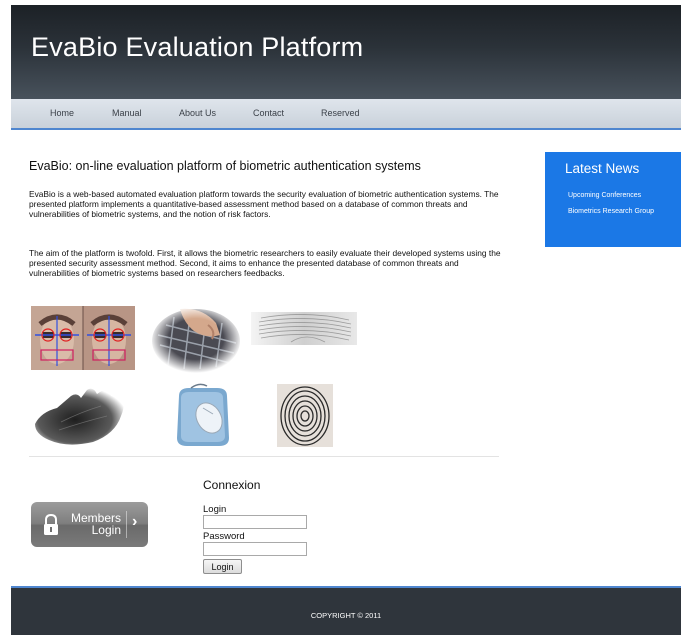  Describe the element at coordinates (127, 113) in the screenshot. I see `nav-manual: Manual` at that location.